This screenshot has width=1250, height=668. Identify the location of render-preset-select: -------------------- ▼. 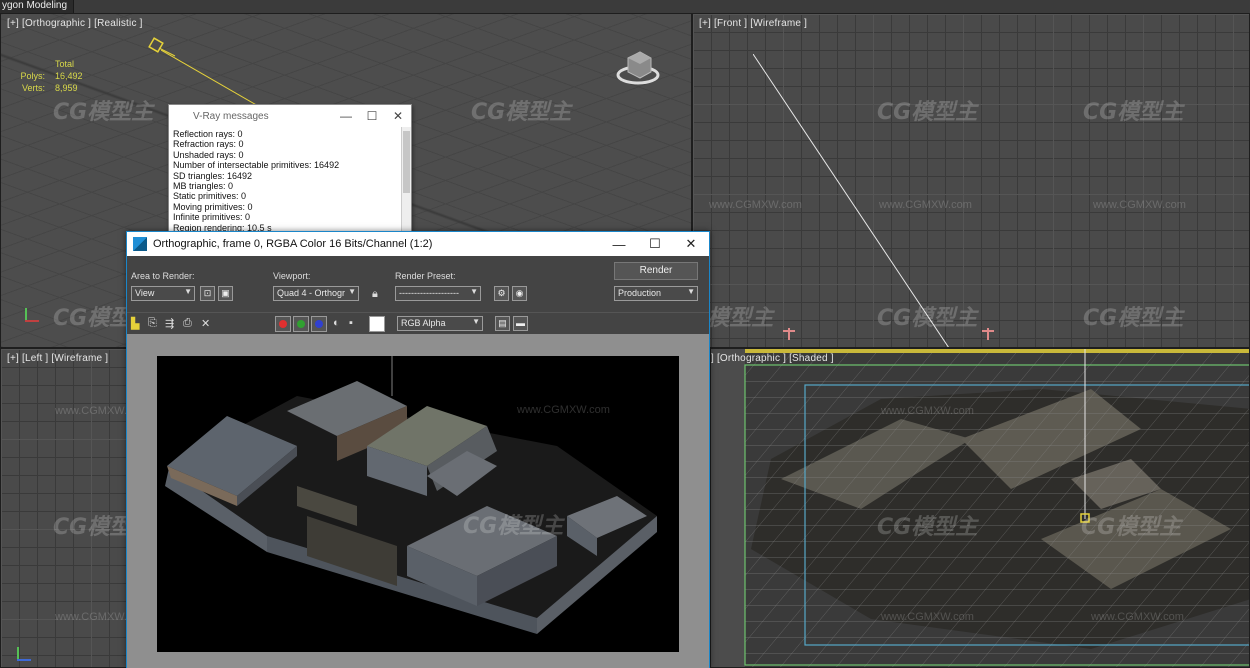
(438, 293).